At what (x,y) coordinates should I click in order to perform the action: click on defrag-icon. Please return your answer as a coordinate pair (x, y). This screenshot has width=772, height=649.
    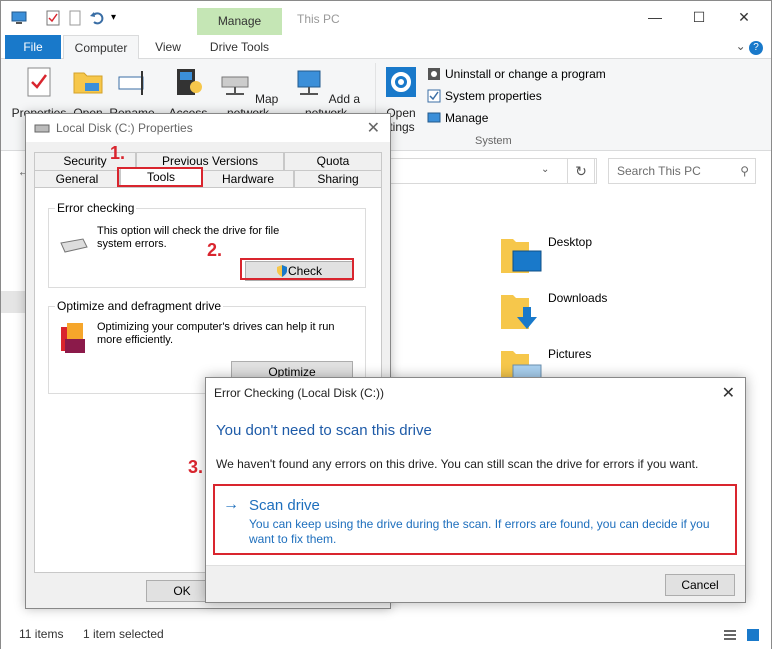
    Looking at the image, I should click on (73, 338).